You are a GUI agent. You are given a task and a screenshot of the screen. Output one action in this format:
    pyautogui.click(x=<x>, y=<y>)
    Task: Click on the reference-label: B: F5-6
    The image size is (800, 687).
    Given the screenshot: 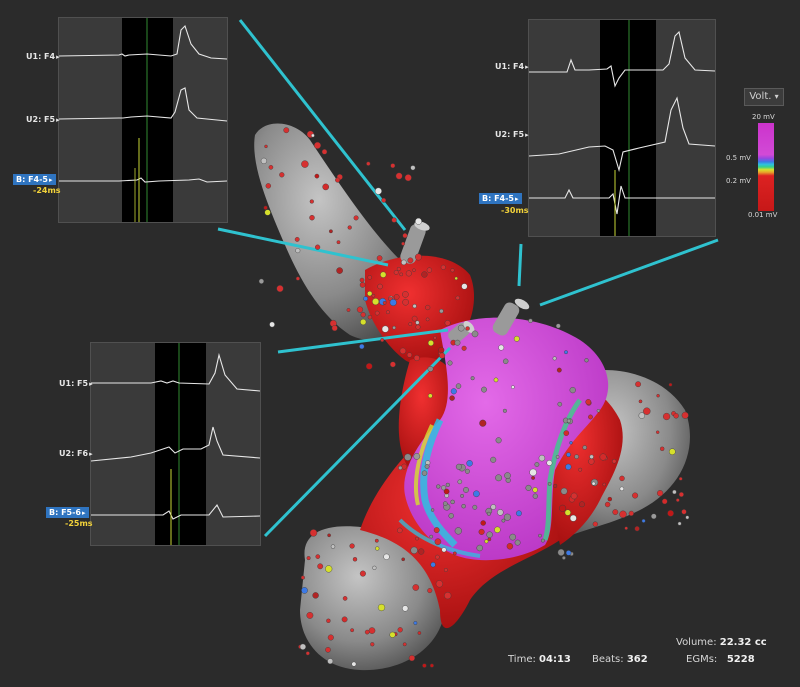 What is the action you would take?
    pyautogui.click(x=67, y=512)
    